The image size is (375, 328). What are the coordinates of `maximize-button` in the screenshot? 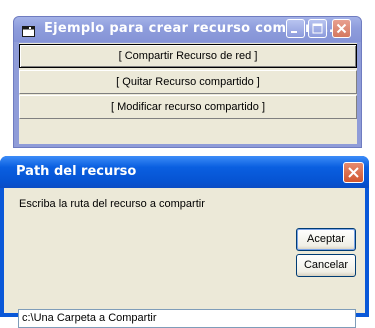 It's located at (317, 28).